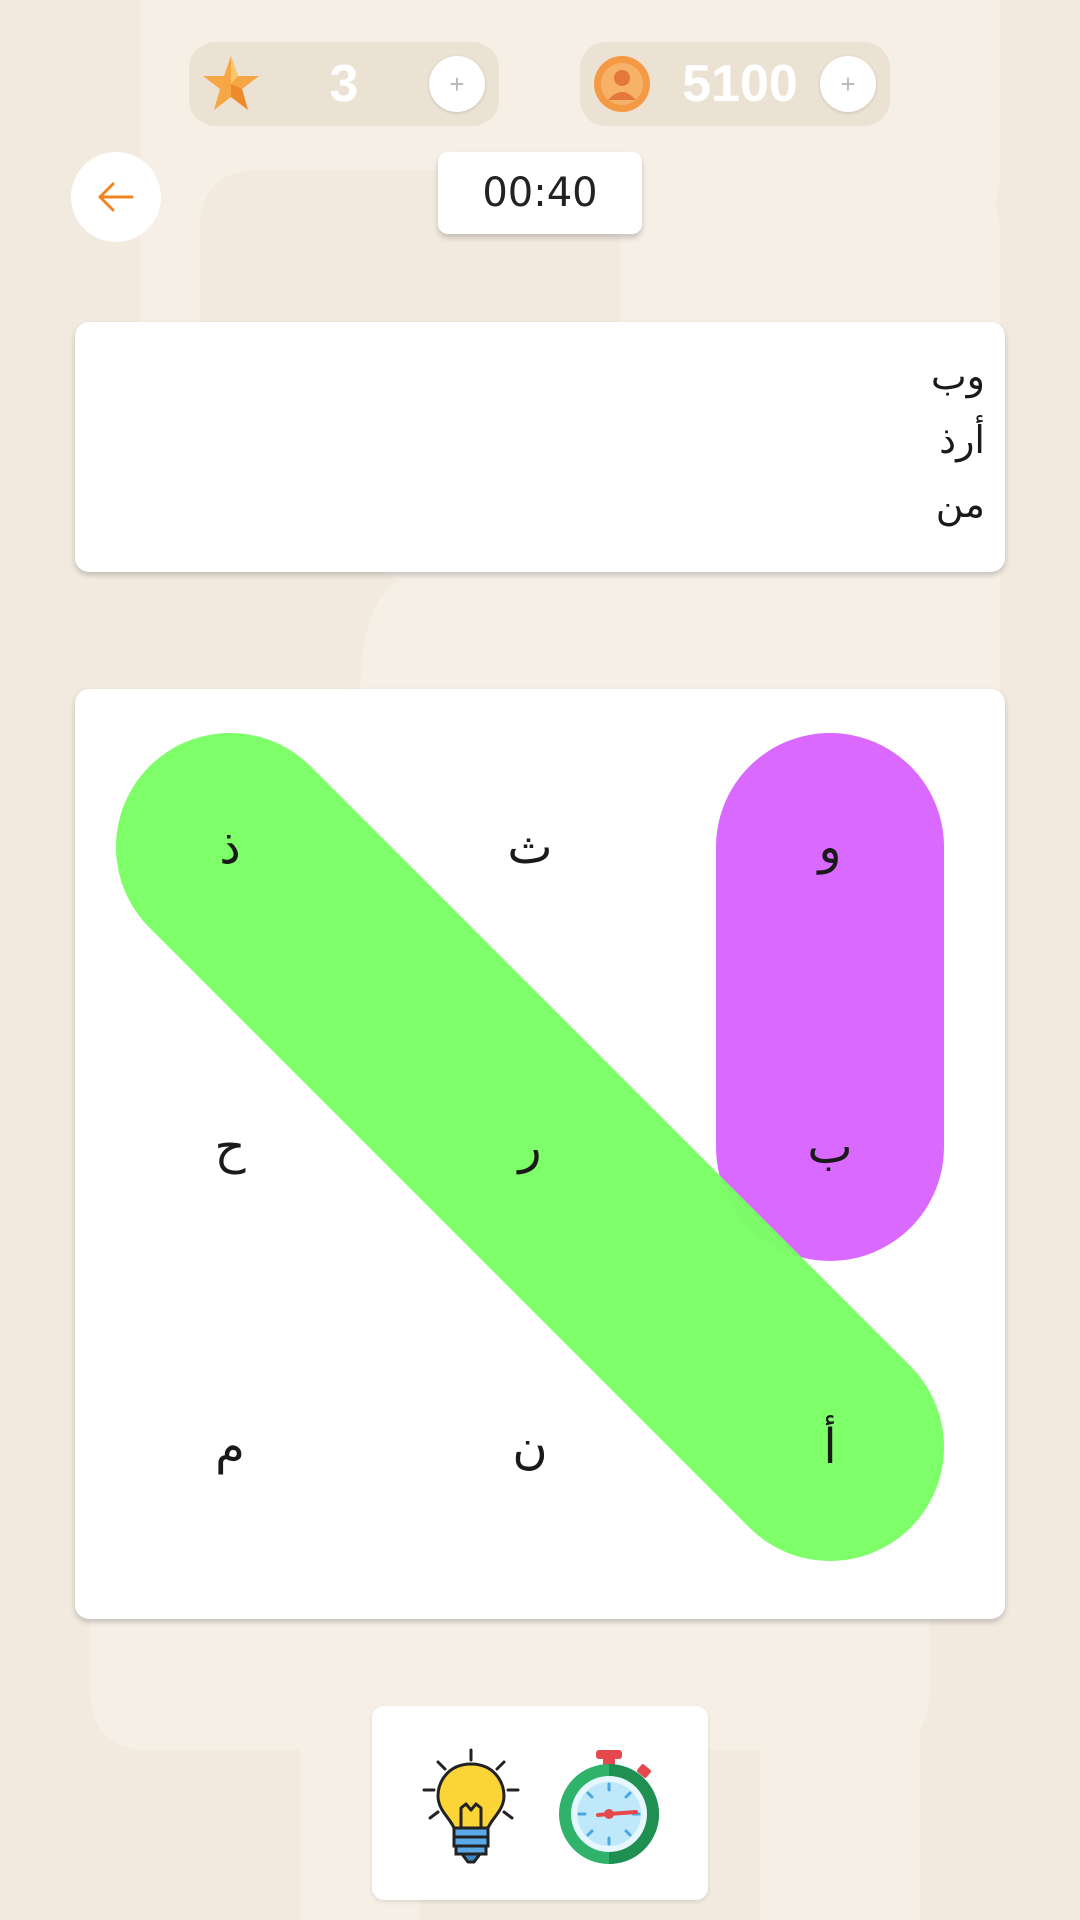  What do you see at coordinates (231, 83) in the screenshot?
I see `star-icon` at bounding box center [231, 83].